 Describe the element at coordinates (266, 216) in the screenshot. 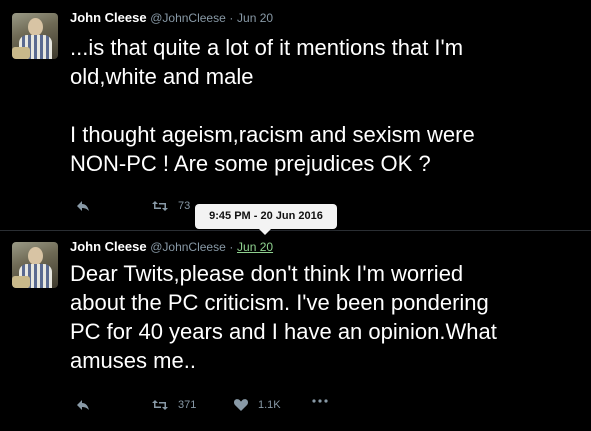

I see `tooltip-text: 9:45 PM - 20 Jun 2016` at that location.